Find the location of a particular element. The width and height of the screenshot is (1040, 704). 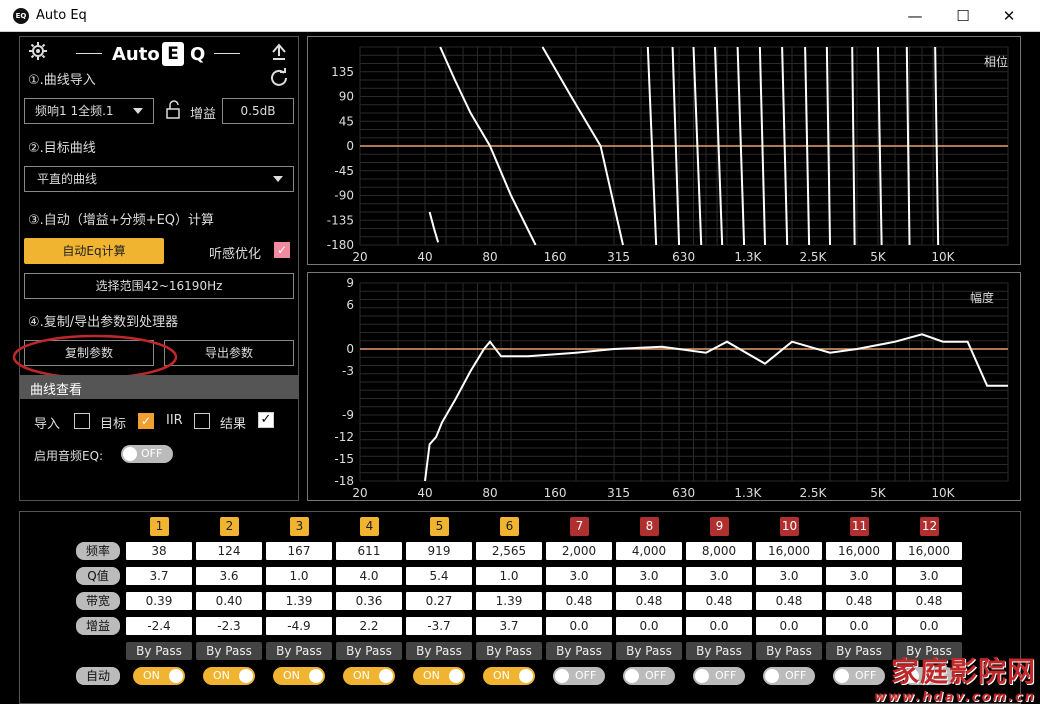

refresh-icon is located at coordinates (279, 77).